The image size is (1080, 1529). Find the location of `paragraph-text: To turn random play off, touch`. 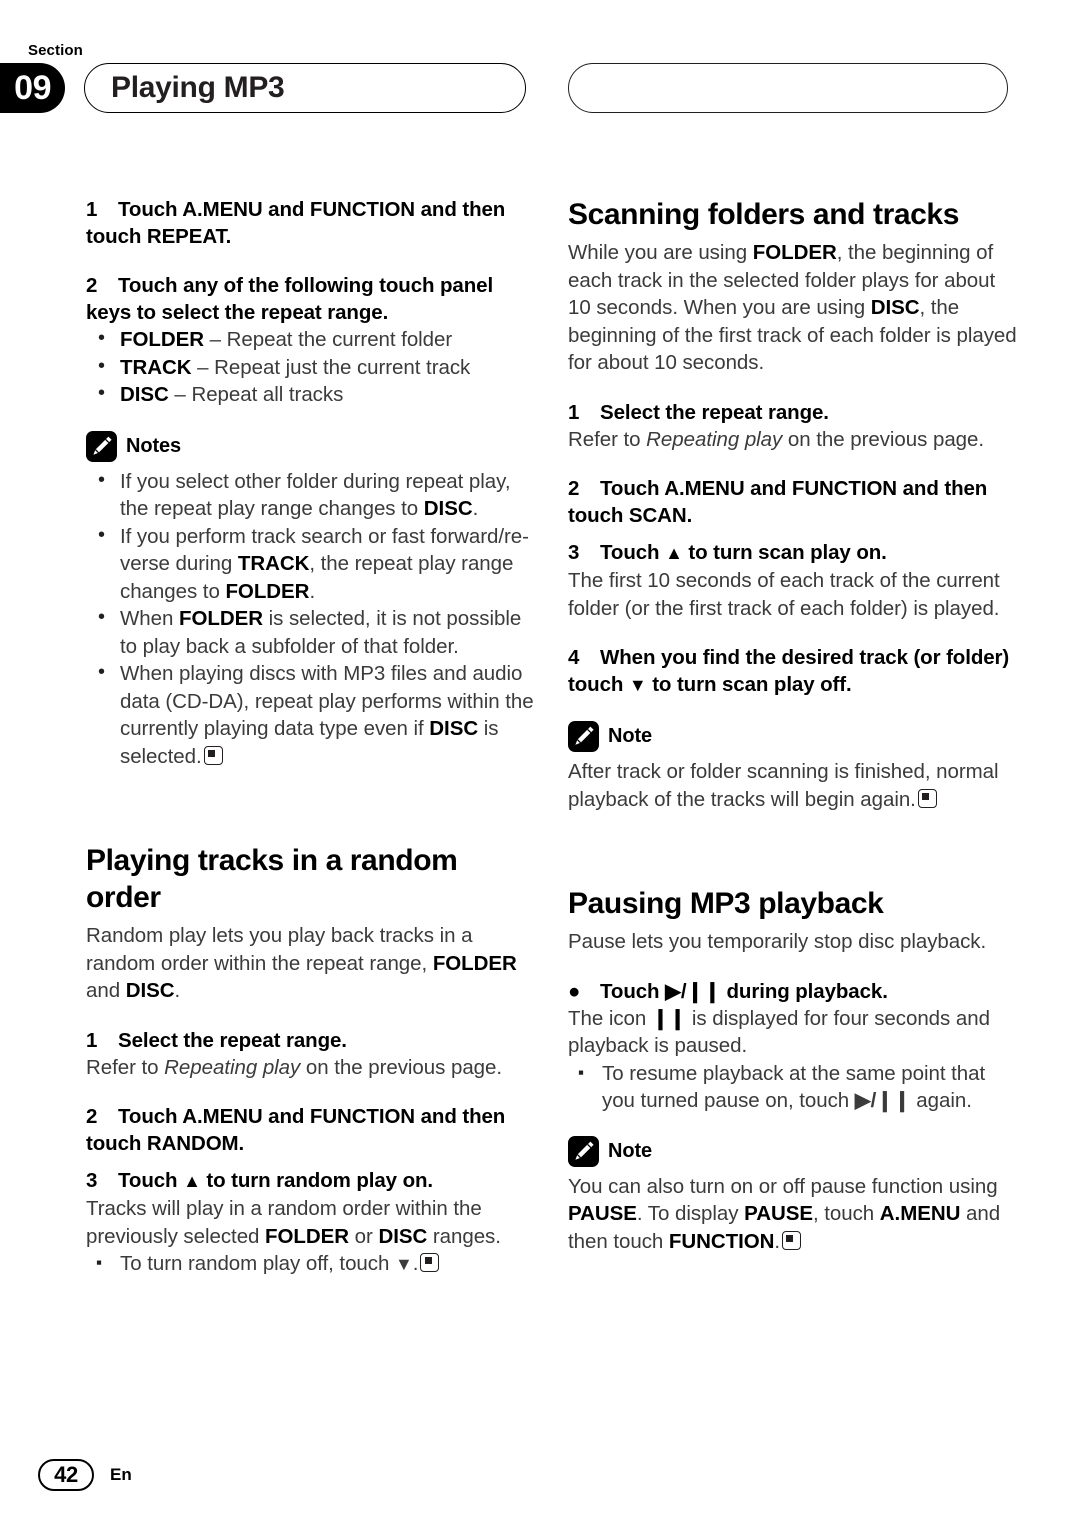

paragraph-text: To turn random play off, touch is located at coordinates (257, 1263).